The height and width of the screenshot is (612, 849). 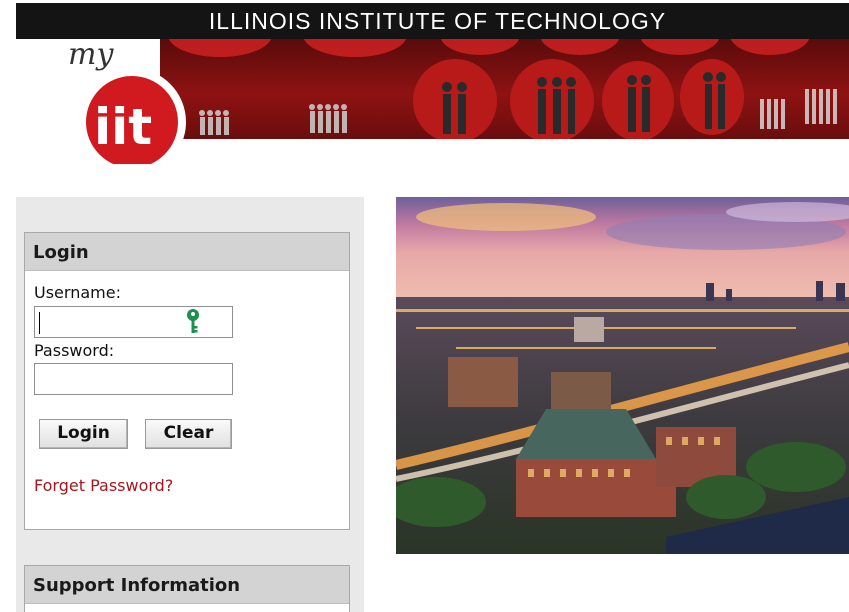 I want to click on text-caret, so click(x=39, y=323).